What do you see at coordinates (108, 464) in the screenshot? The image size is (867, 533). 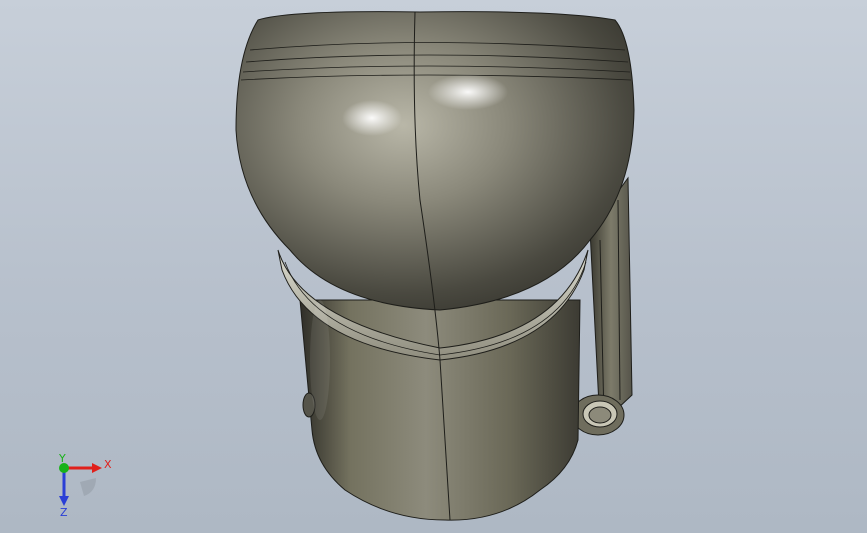 I see `x-axis-label: X` at bounding box center [108, 464].